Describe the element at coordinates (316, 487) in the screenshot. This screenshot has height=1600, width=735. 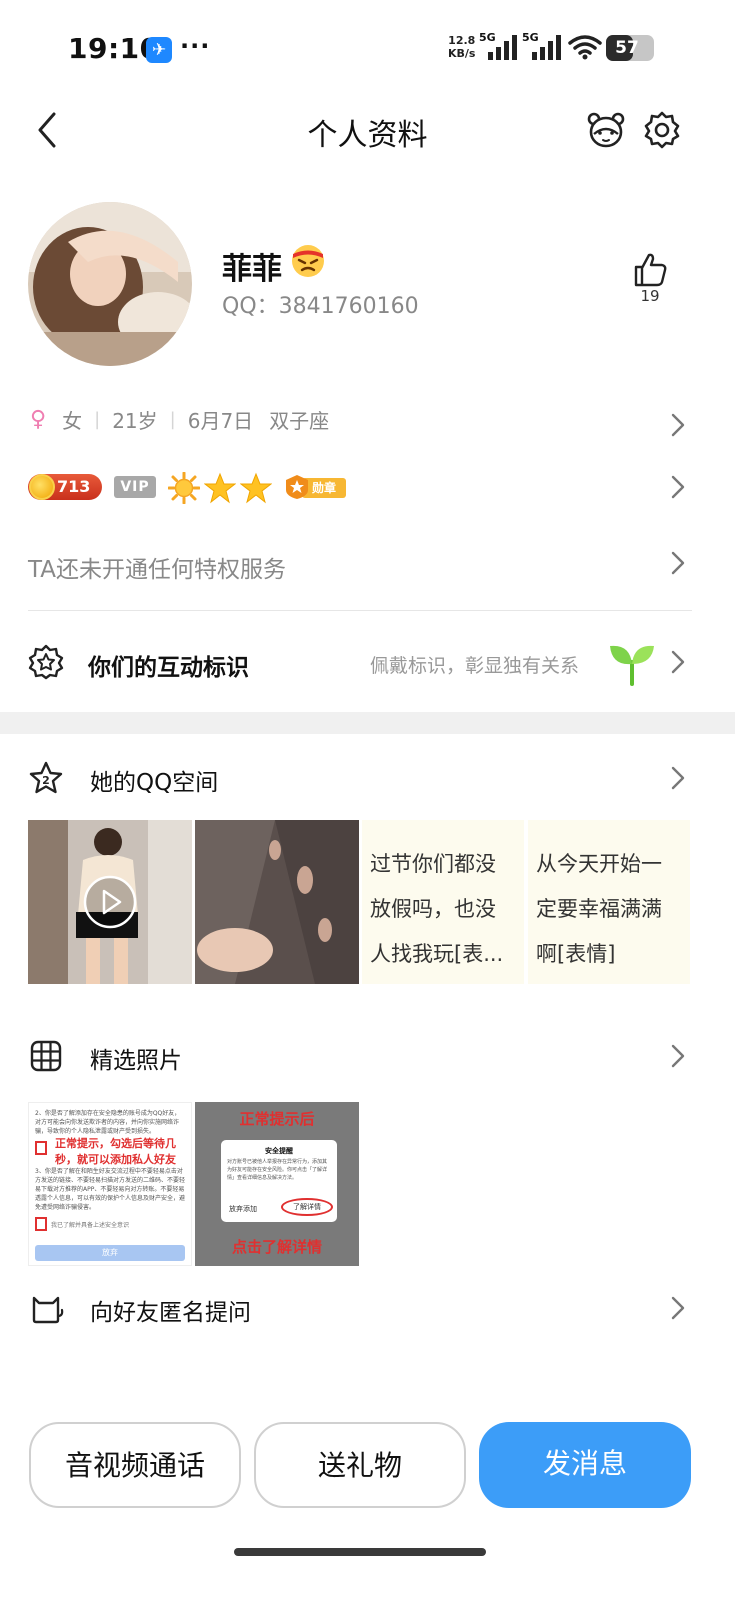
I see `medal-badge: 勋章` at that location.